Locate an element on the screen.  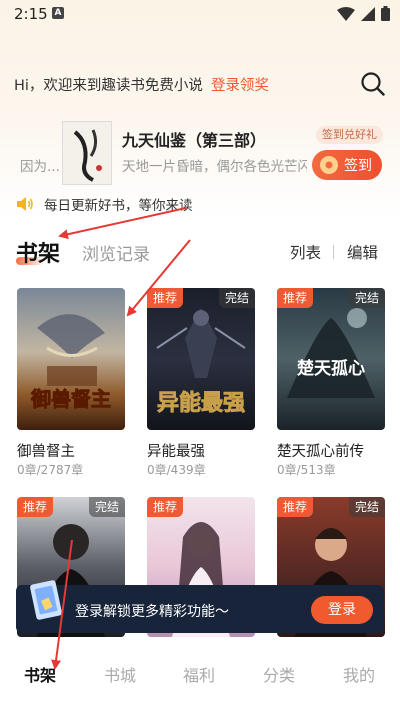
notice-bar: 每日更新好书，等你来读 is located at coordinates (104, 204).